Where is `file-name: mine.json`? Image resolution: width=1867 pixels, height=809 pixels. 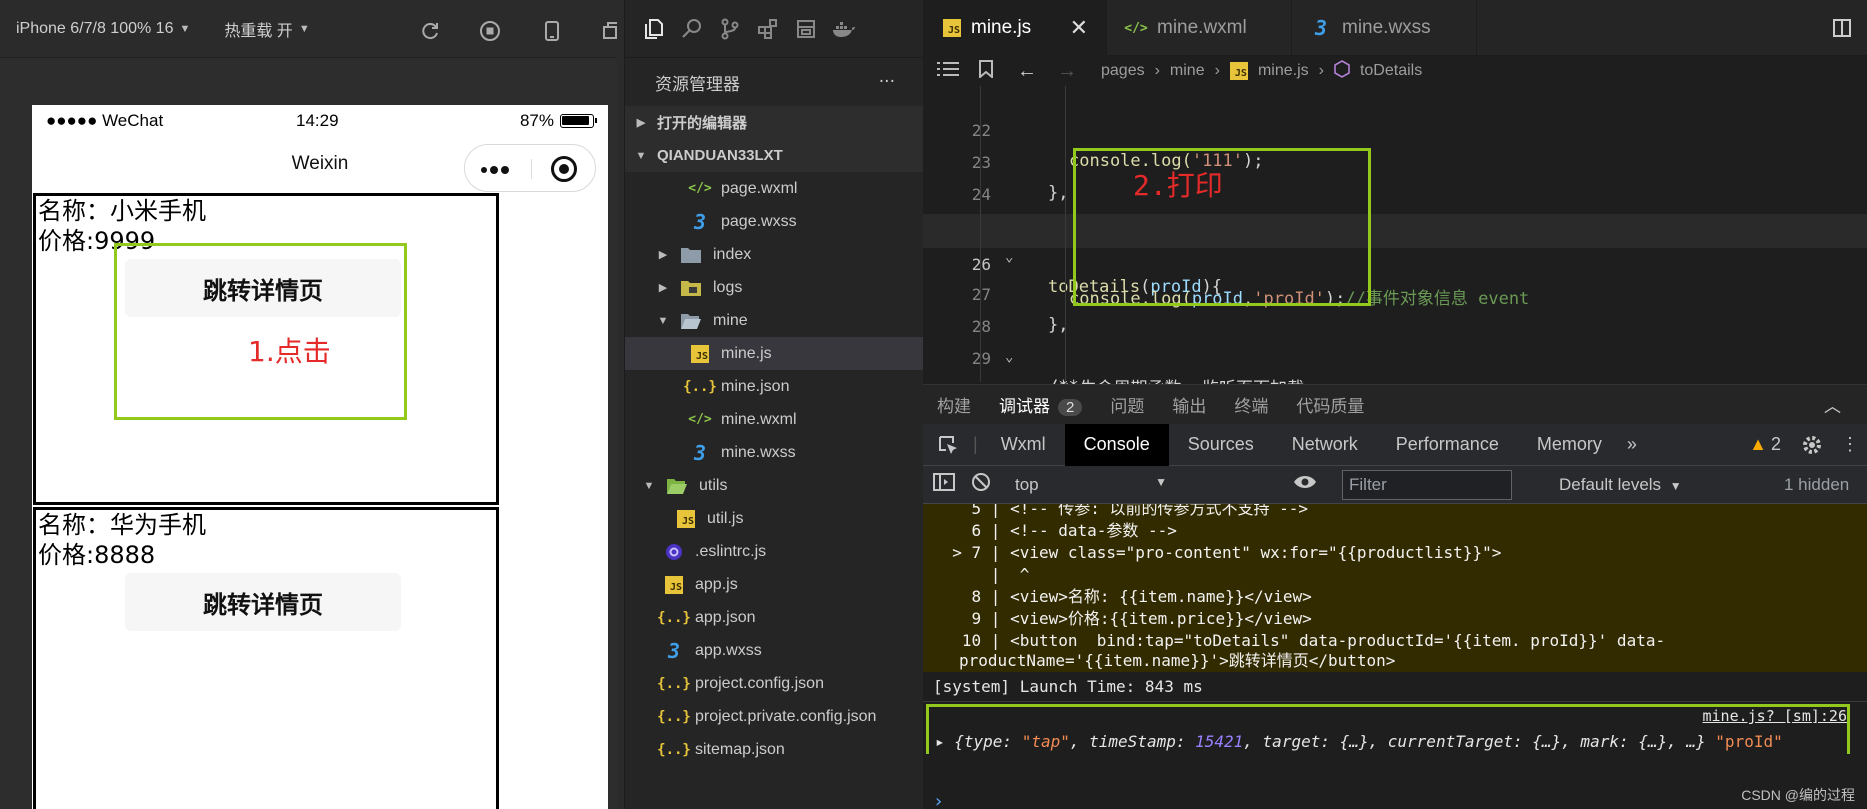 file-name: mine.json is located at coordinates (755, 386).